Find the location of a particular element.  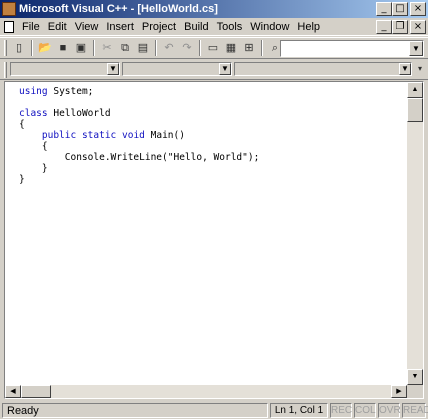

minimize-button: _ is located at coordinates (384, 9).